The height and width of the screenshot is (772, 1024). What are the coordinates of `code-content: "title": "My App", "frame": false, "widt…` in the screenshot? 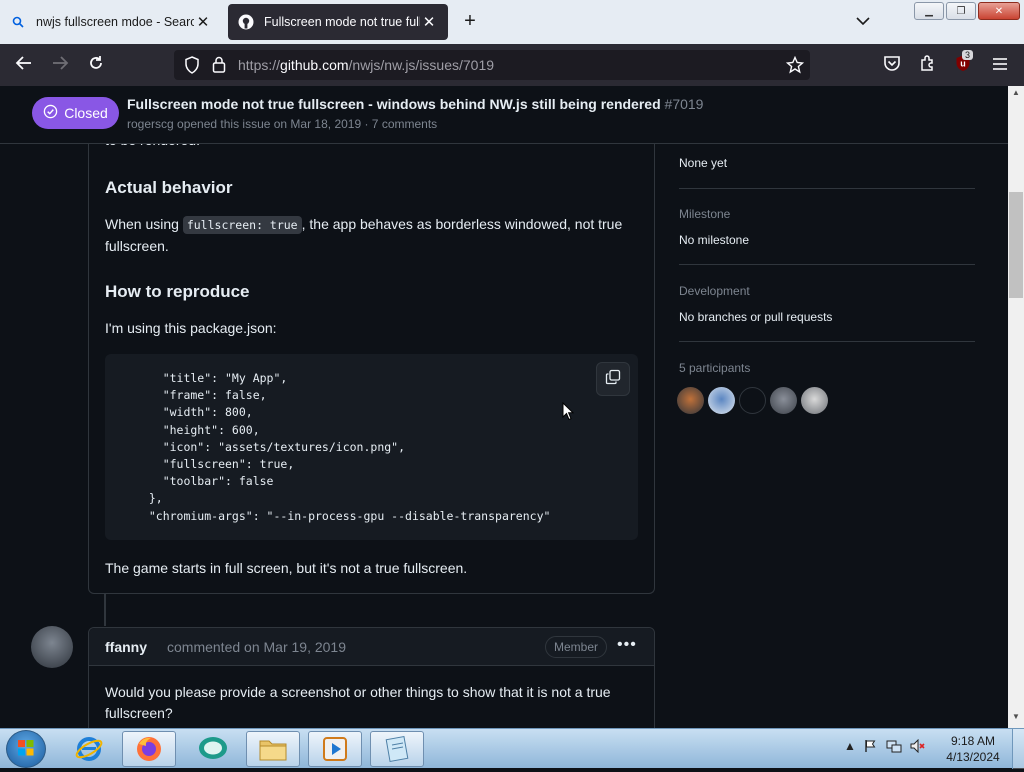 It's located at (349, 447).